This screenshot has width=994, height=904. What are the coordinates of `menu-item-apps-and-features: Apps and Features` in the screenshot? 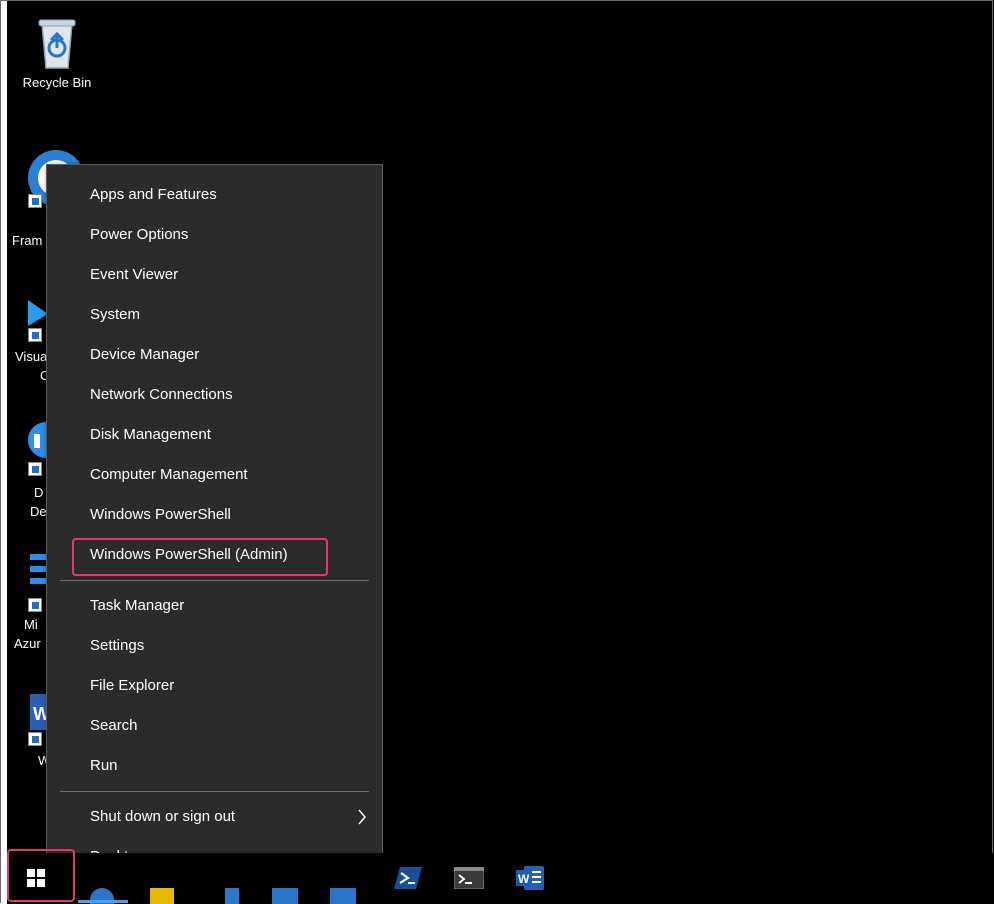 It's located at (214, 195).